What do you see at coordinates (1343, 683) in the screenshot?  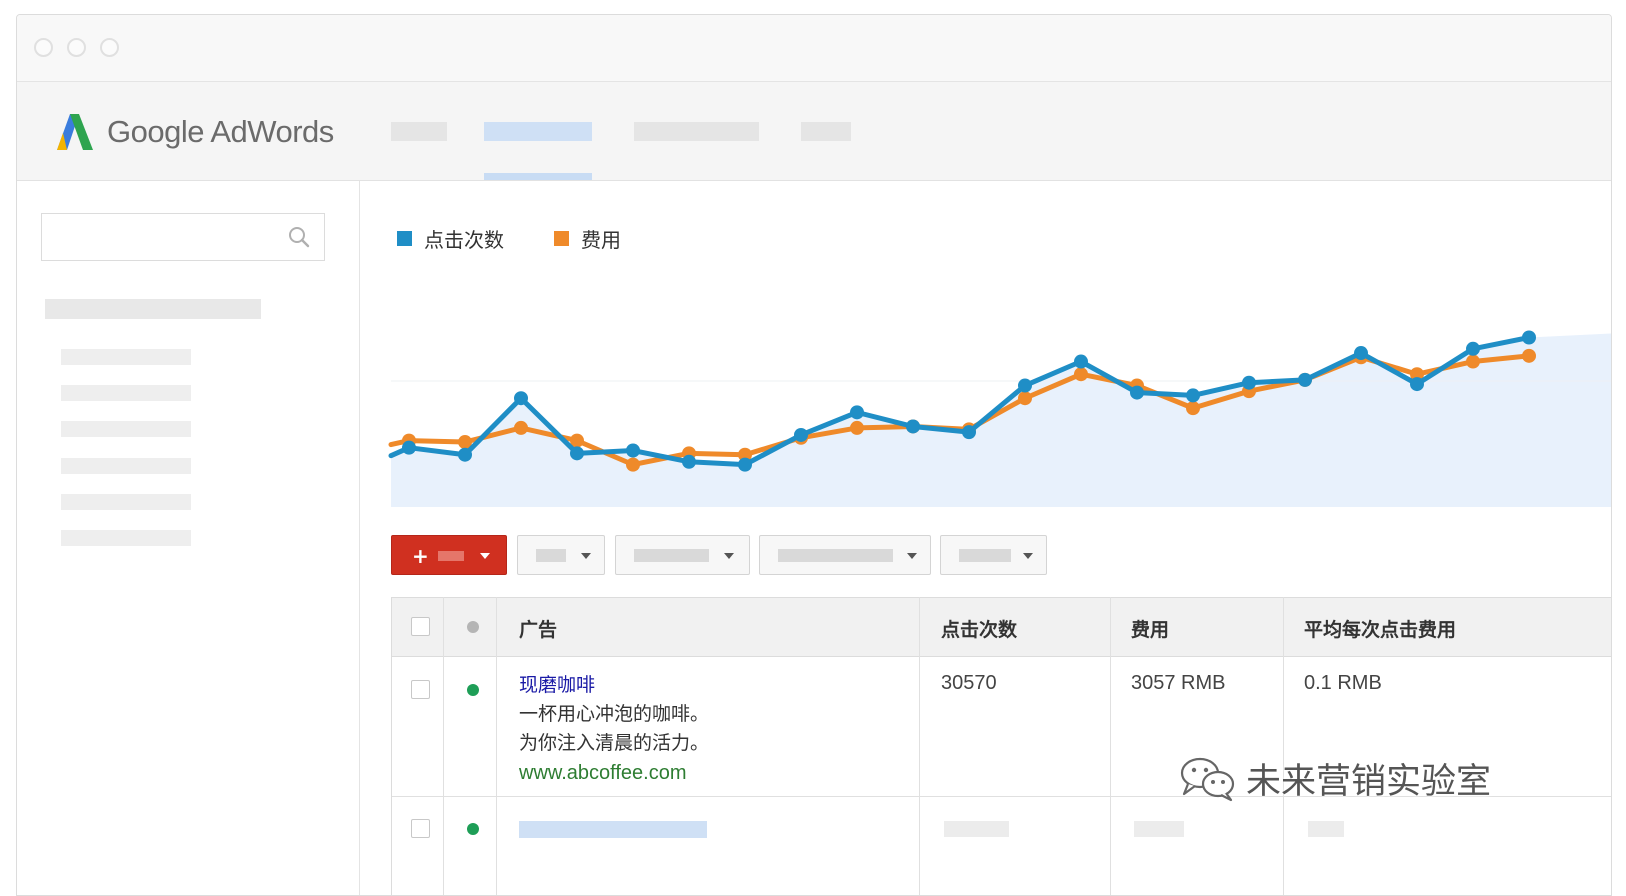 I see `cell-avg-cpc: 0.1 RMB` at bounding box center [1343, 683].